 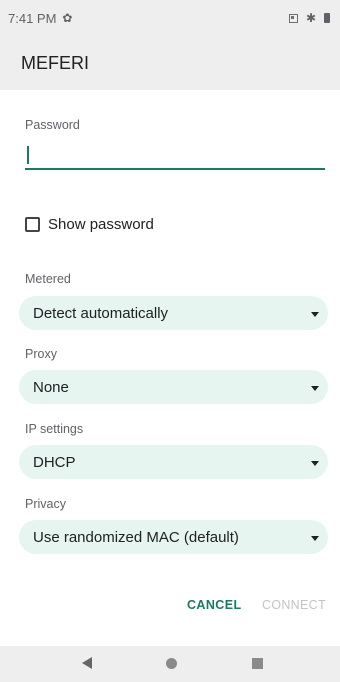 I want to click on metered-label: Metered, so click(x=48, y=279).